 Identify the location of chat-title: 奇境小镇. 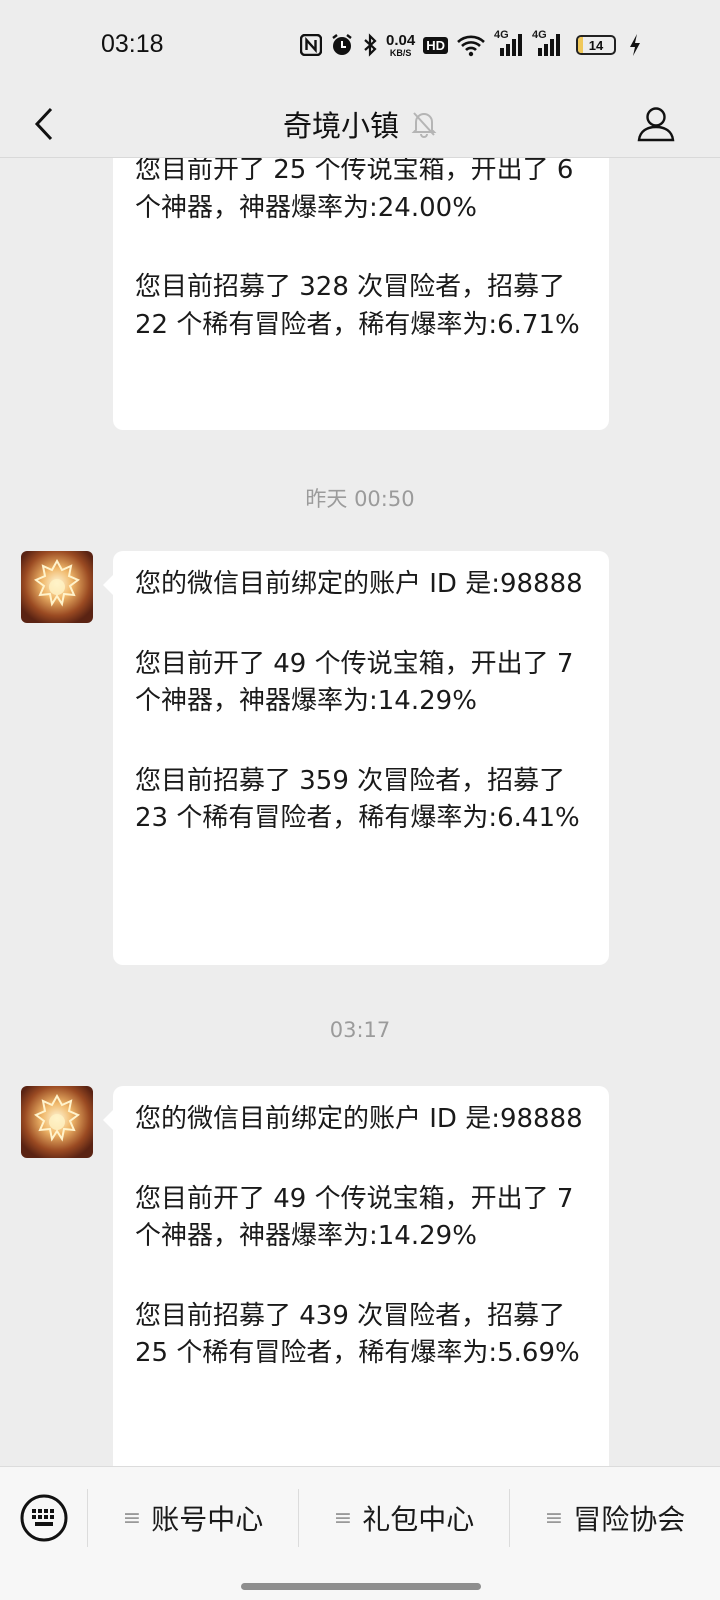
(340, 126).